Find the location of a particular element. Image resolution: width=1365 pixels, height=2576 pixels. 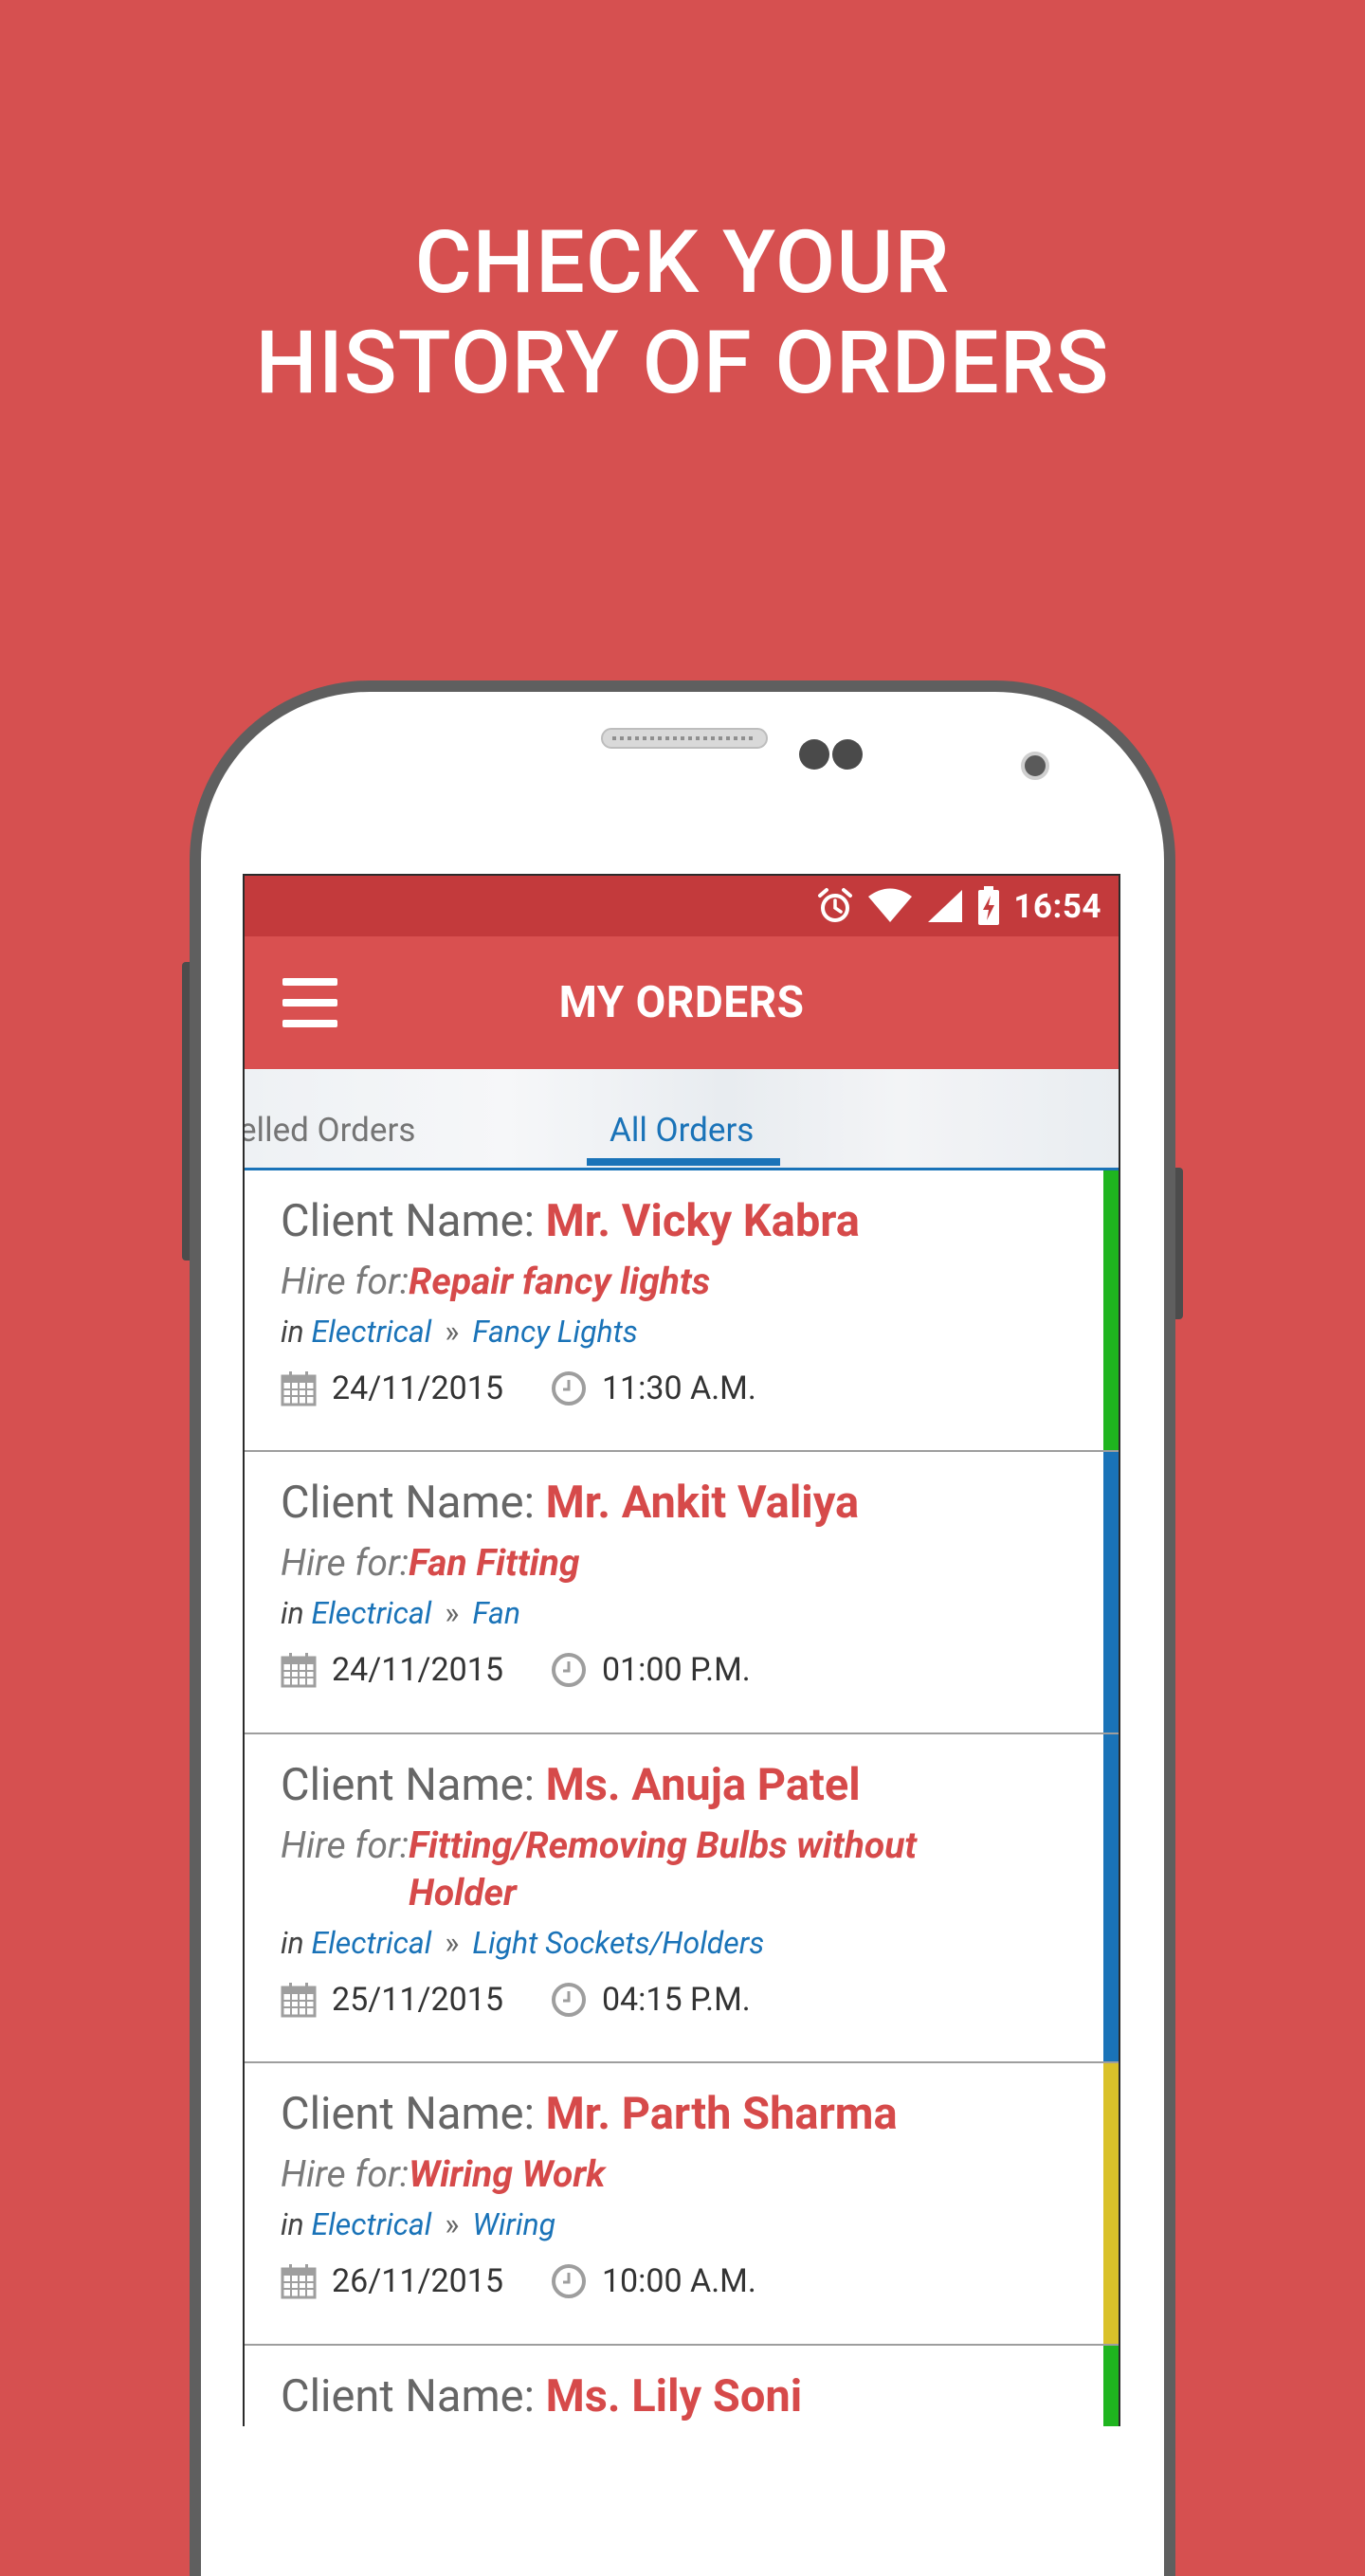

category-row: in Electrical » Fan is located at coordinates (700, 1613).